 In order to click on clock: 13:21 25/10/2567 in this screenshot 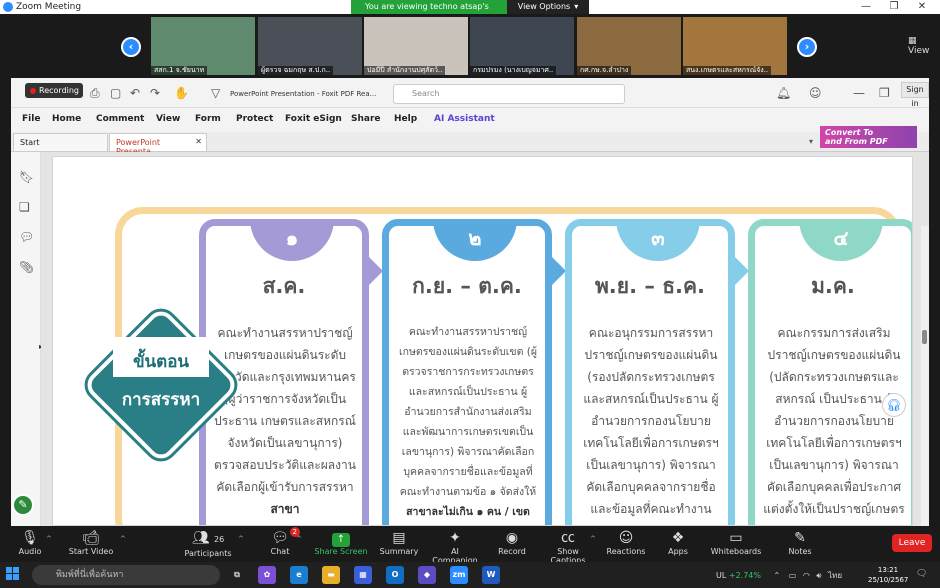, I will do `click(888, 575)`.